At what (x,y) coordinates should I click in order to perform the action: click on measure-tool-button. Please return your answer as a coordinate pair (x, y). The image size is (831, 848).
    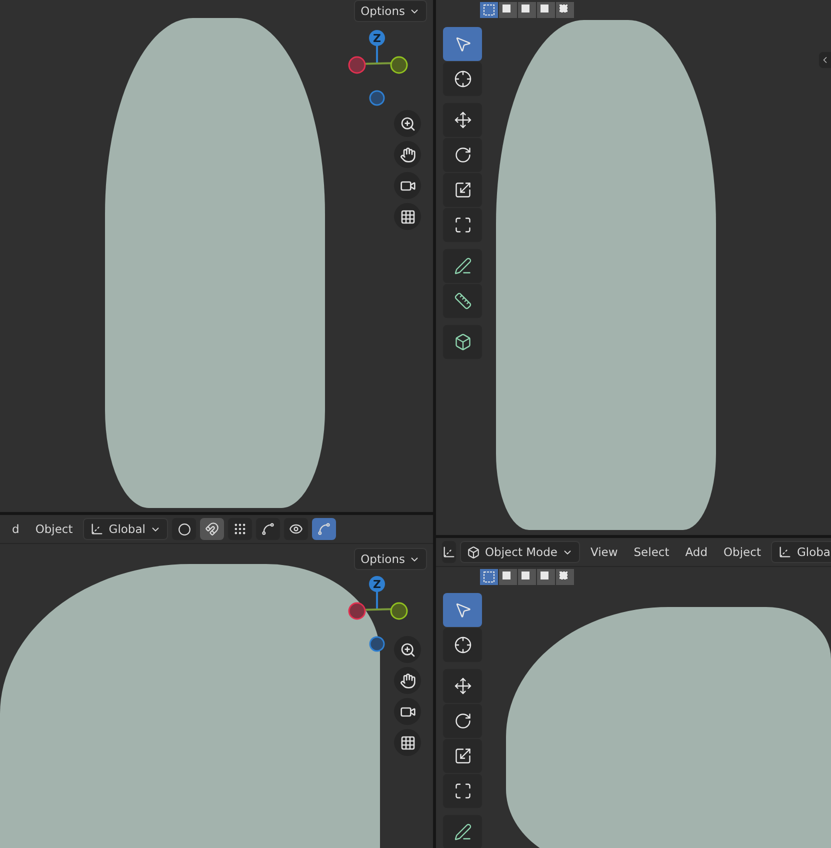
    Looking at the image, I should click on (462, 301).